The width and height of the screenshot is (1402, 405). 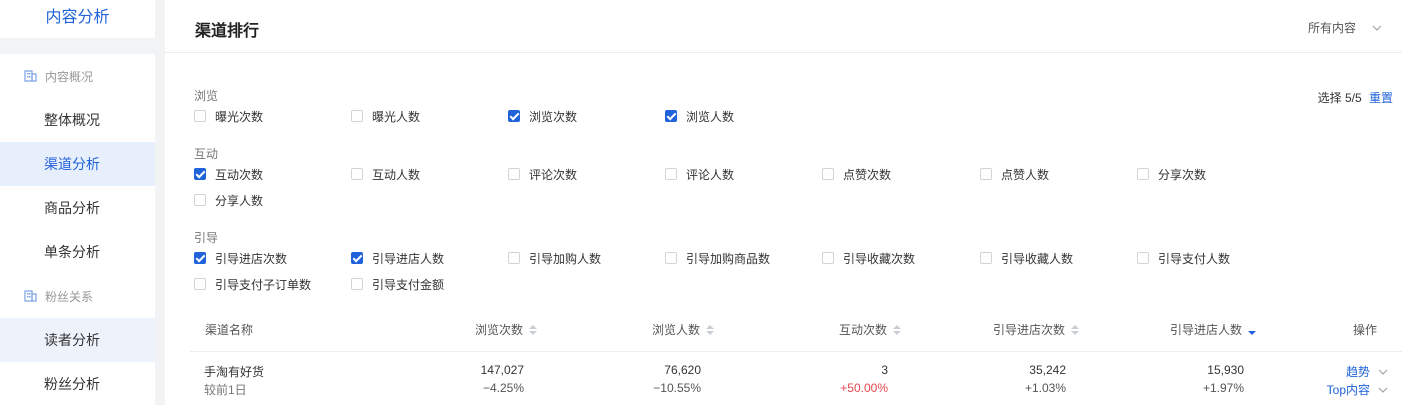 What do you see at coordinates (240, 258) in the screenshot?
I see `checkbox-option: 引导进店次数` at bounding box center [240, 258].